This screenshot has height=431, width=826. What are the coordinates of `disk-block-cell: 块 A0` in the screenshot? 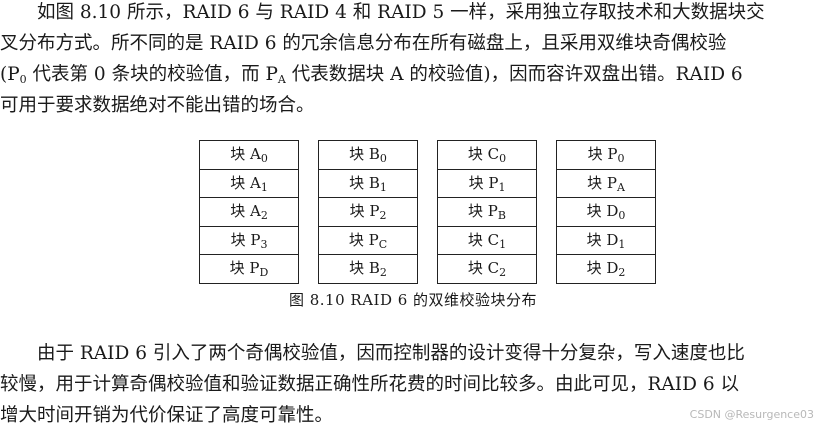 It's located at (249, 155).